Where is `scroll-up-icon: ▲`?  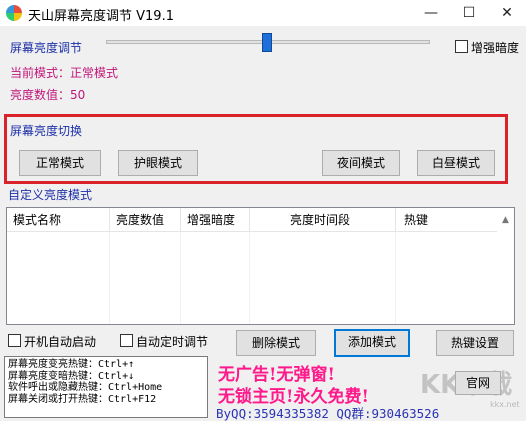
scroll-up-icon: ▲ is located at coordinates (505, 220).